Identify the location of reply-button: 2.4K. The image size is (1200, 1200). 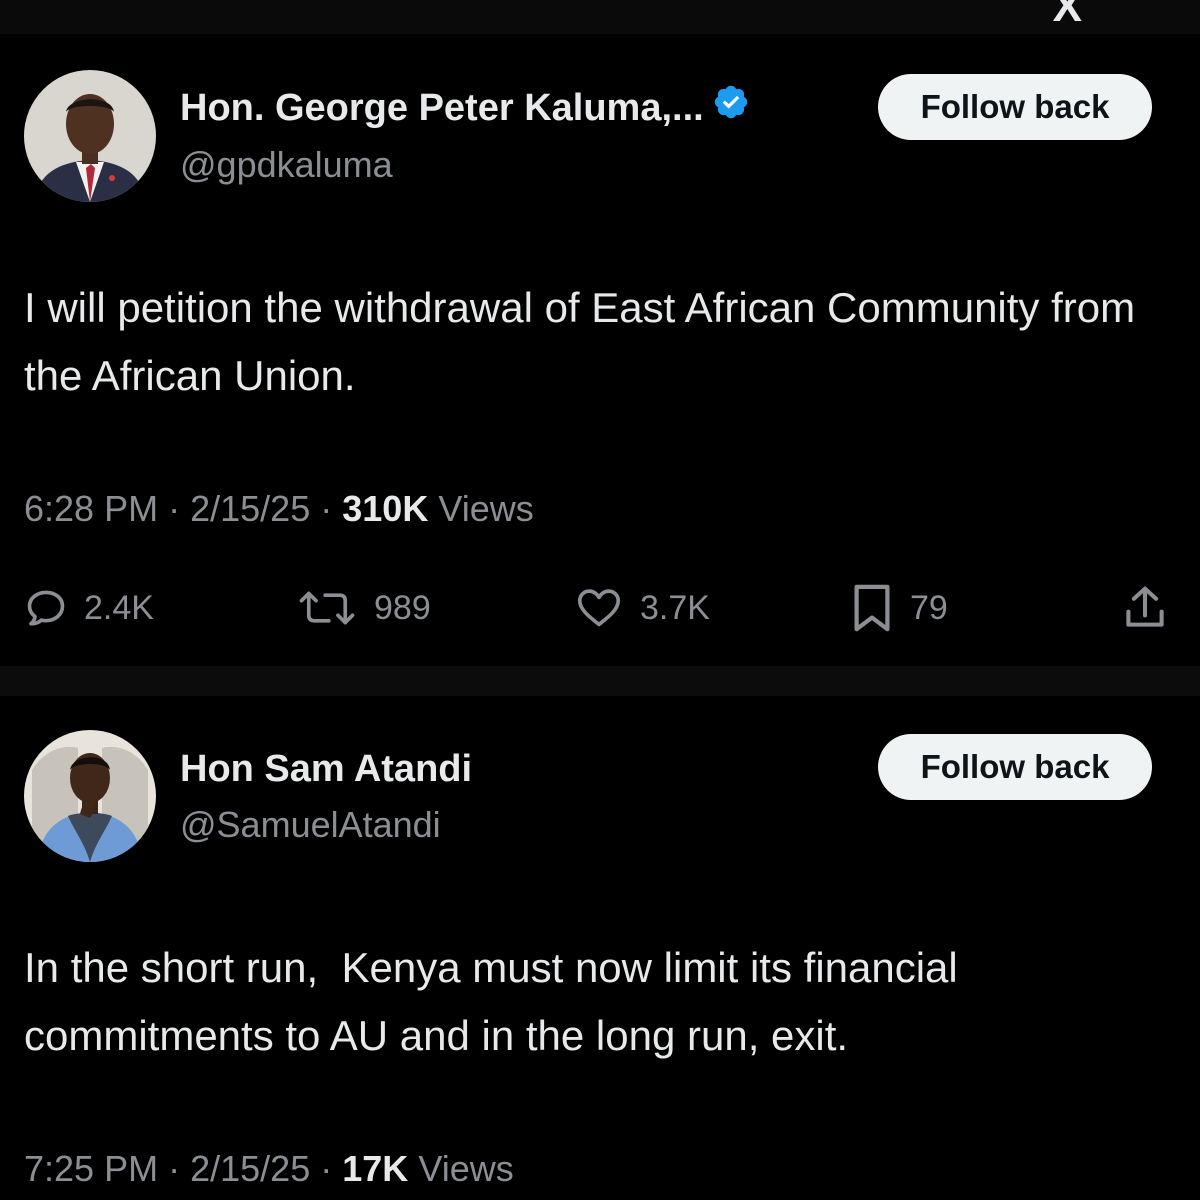
(89, 608).